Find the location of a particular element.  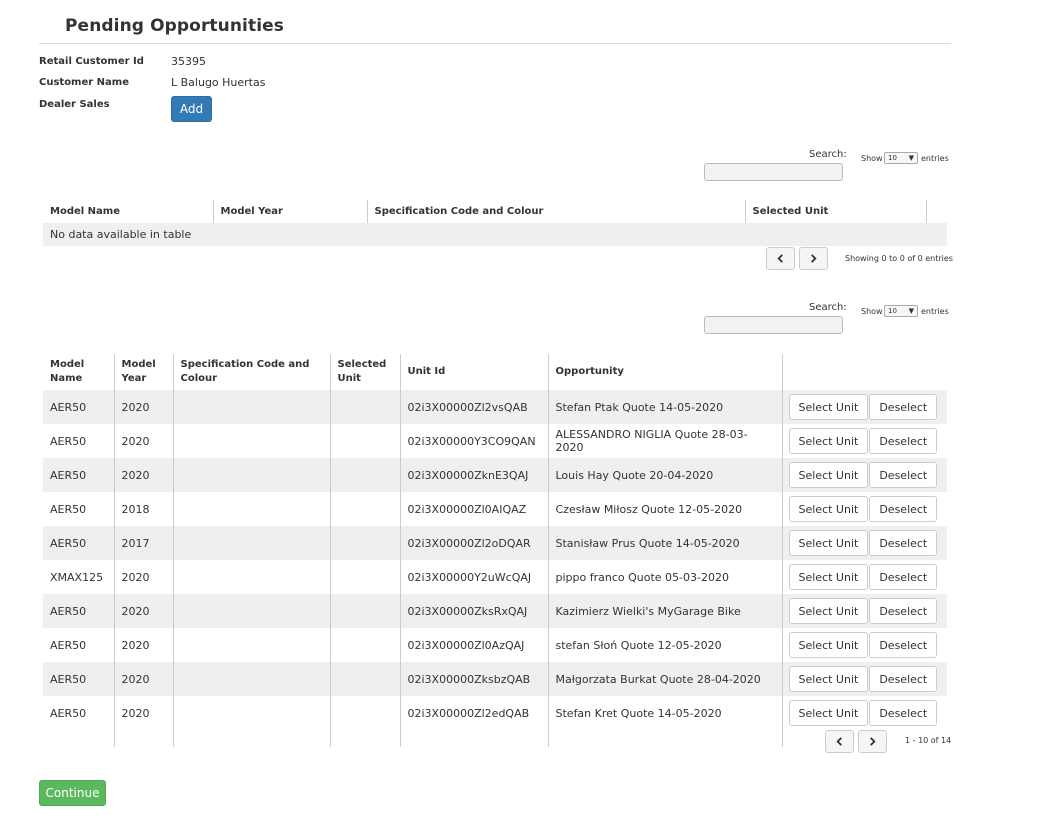

cell-opportunity: Louis Hay Quote 20-04-2020 is located at coordinates (665, 475).